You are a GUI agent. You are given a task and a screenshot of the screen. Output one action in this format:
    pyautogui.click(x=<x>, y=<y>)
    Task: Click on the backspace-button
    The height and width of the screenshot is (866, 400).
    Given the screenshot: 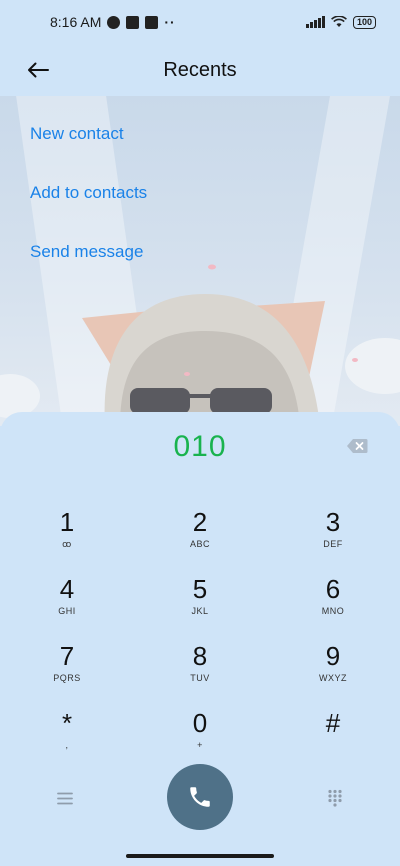 What is the action you would take?
    pyautogui.click(x=357, y=446)
    